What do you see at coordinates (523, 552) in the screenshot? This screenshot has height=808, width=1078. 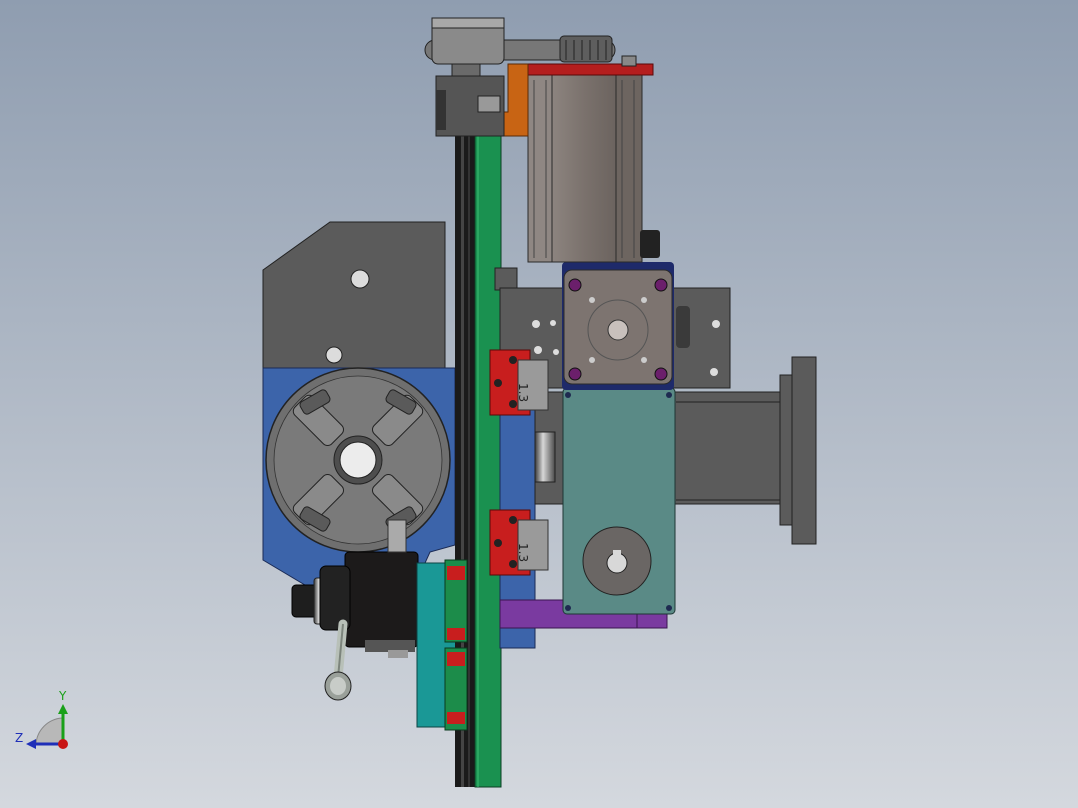 I see `slide-label-lower: 1.3` at bounding box center [523, 552].